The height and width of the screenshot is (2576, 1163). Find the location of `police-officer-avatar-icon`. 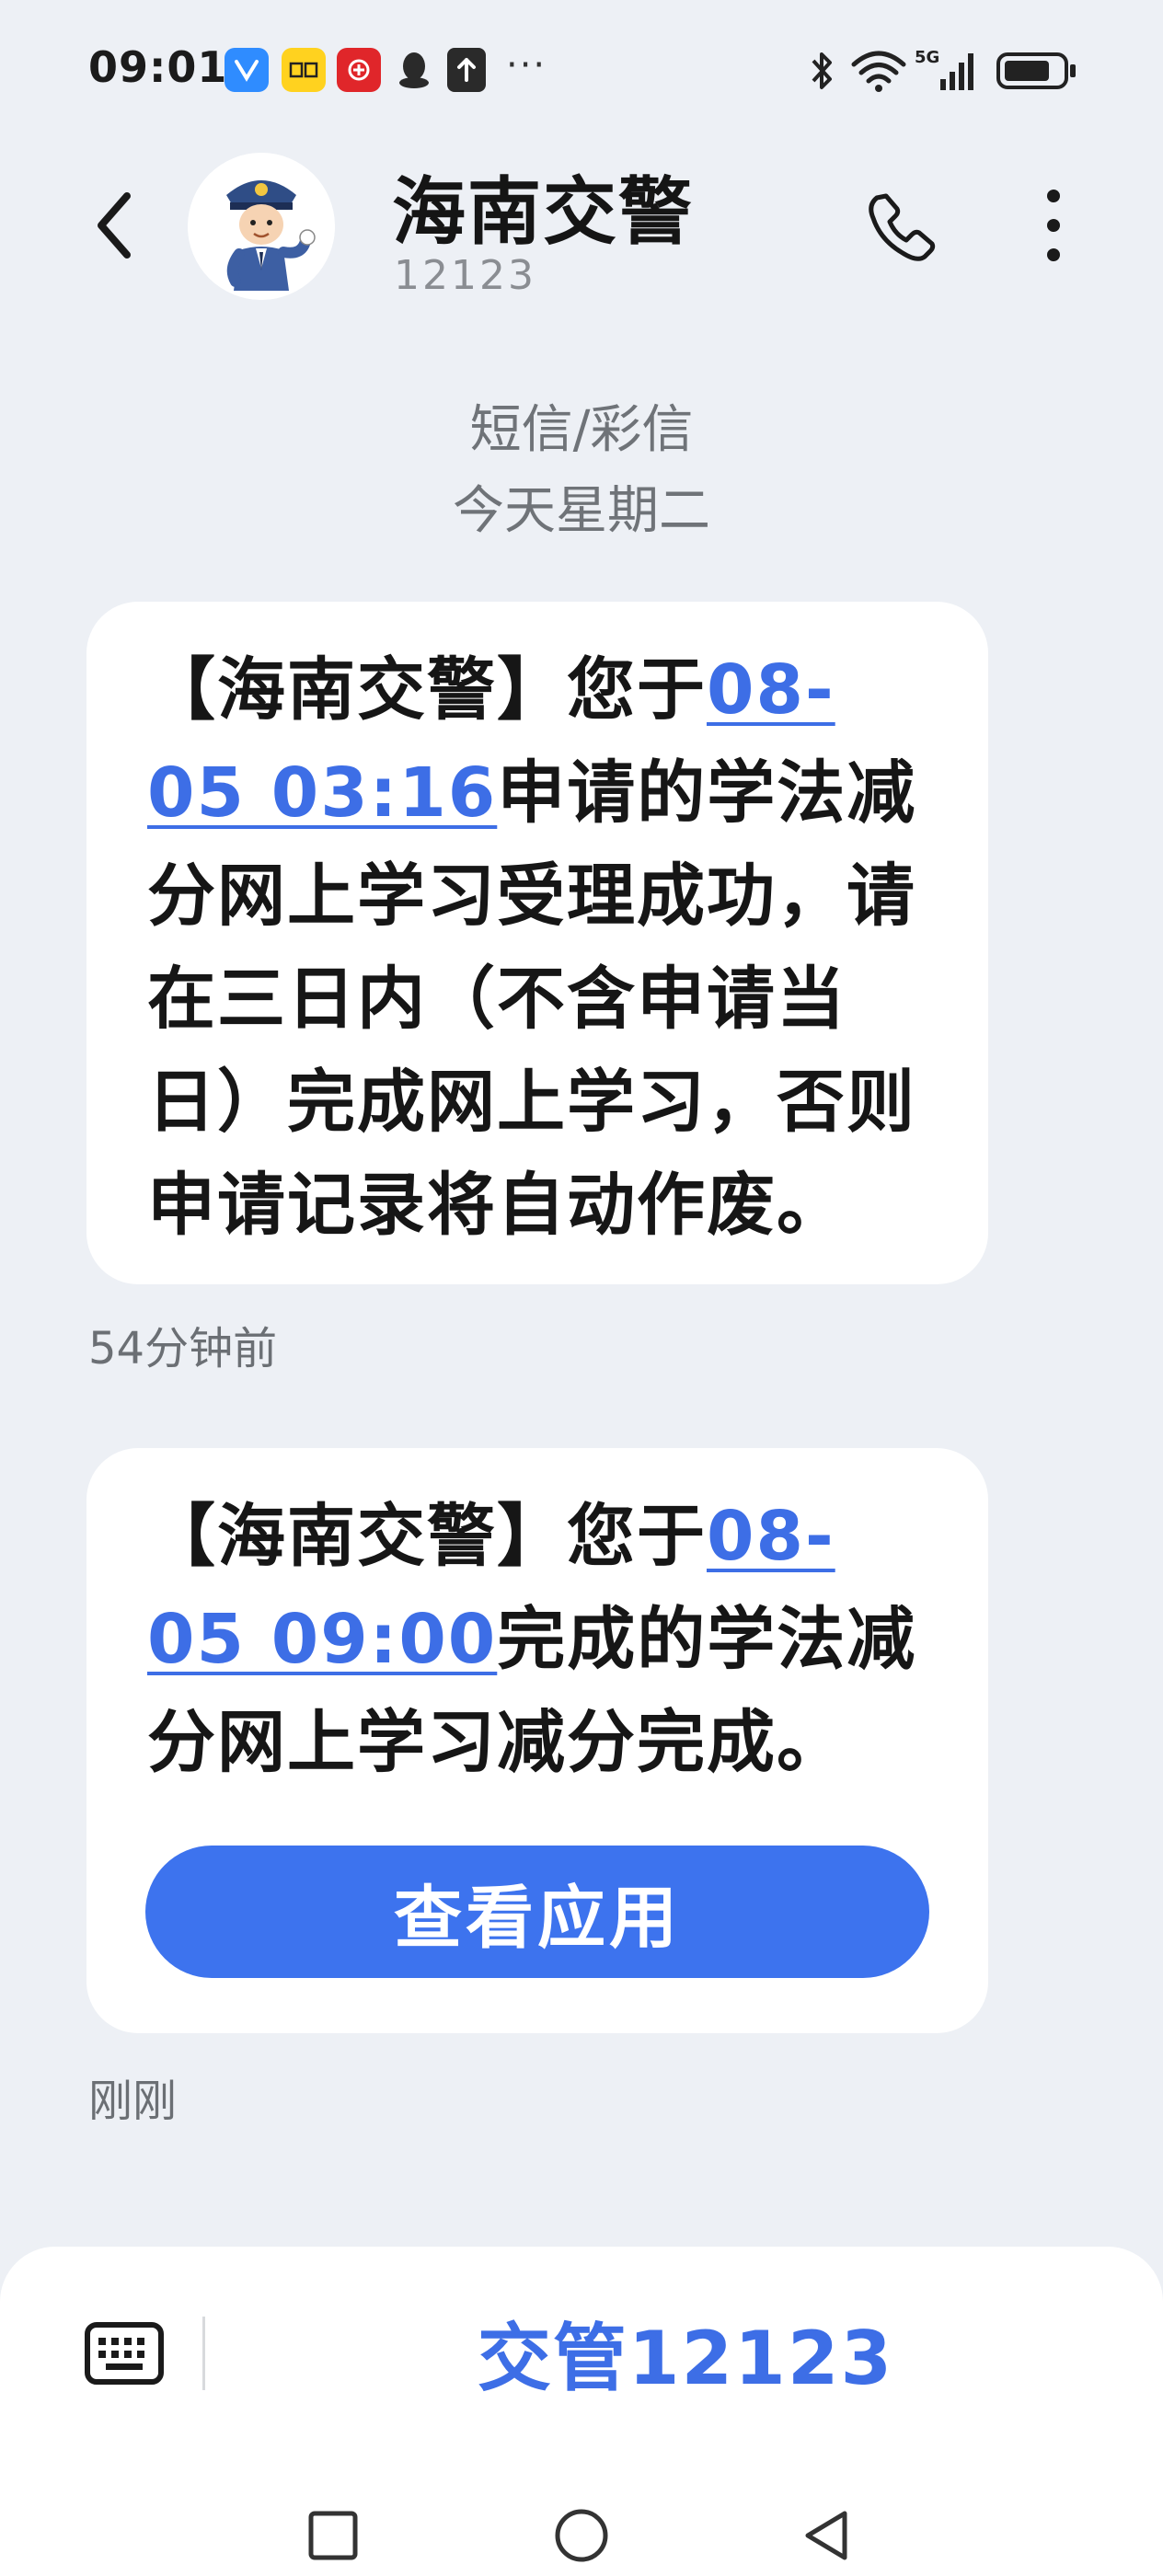

police-officer-avatar-icon is located at coordinates (262, 226).